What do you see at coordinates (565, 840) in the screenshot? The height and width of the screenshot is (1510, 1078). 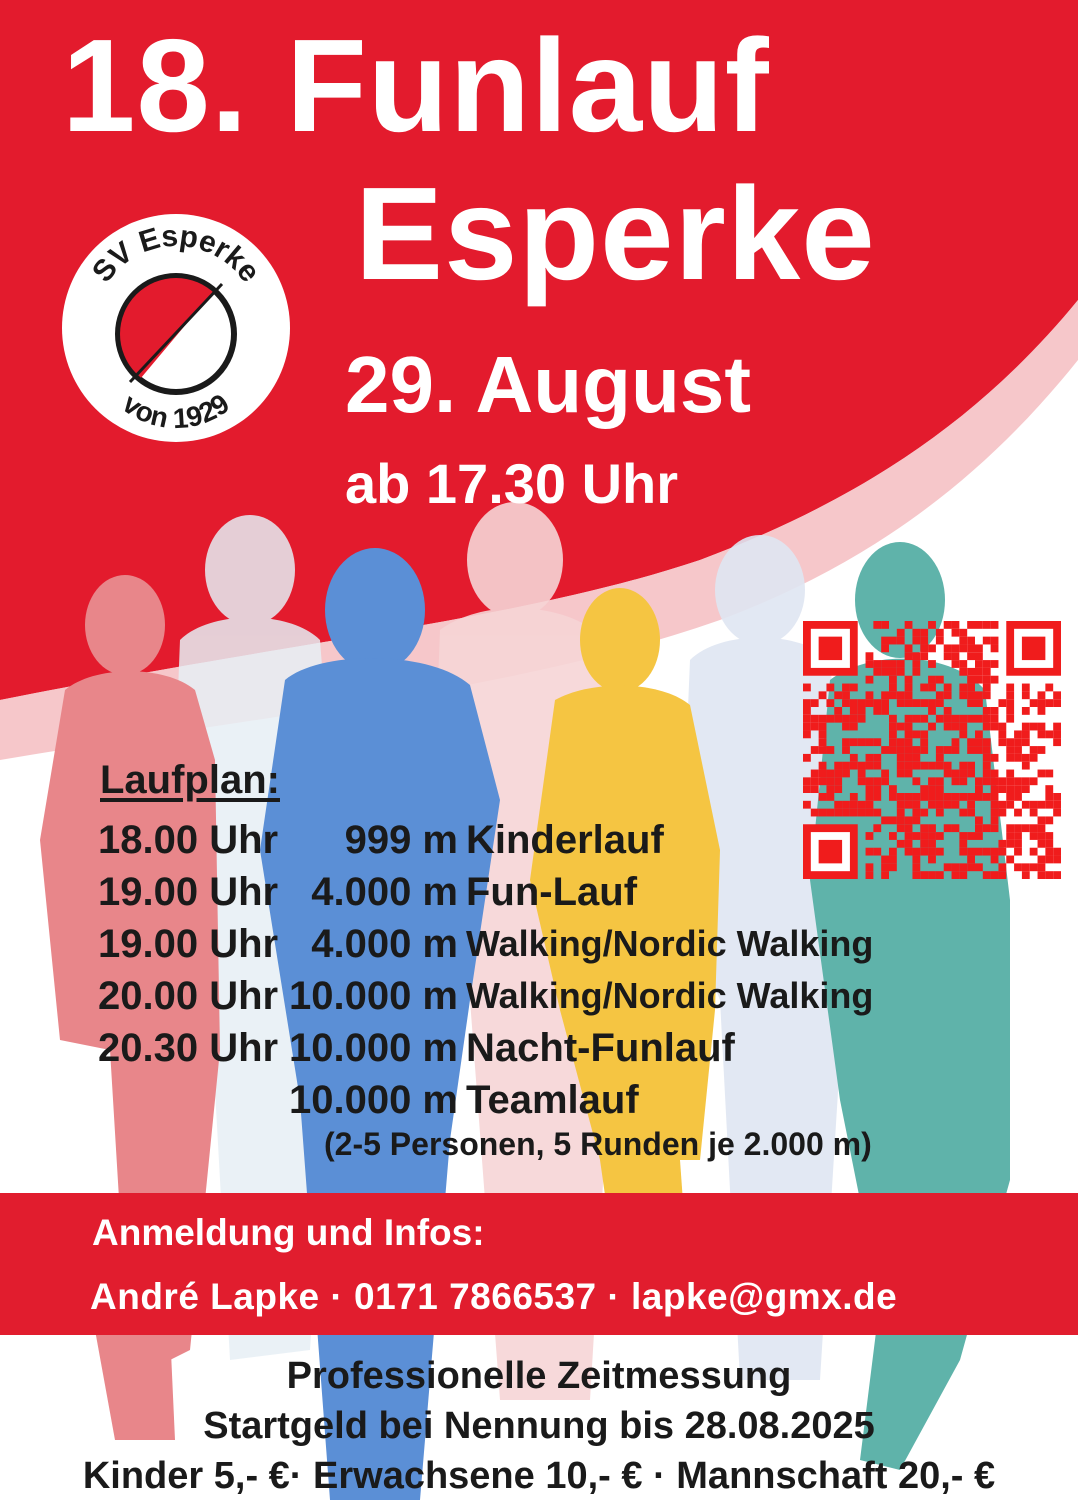 I see `schedule-event: Kinderlauf` at bounding box center [565, 840].